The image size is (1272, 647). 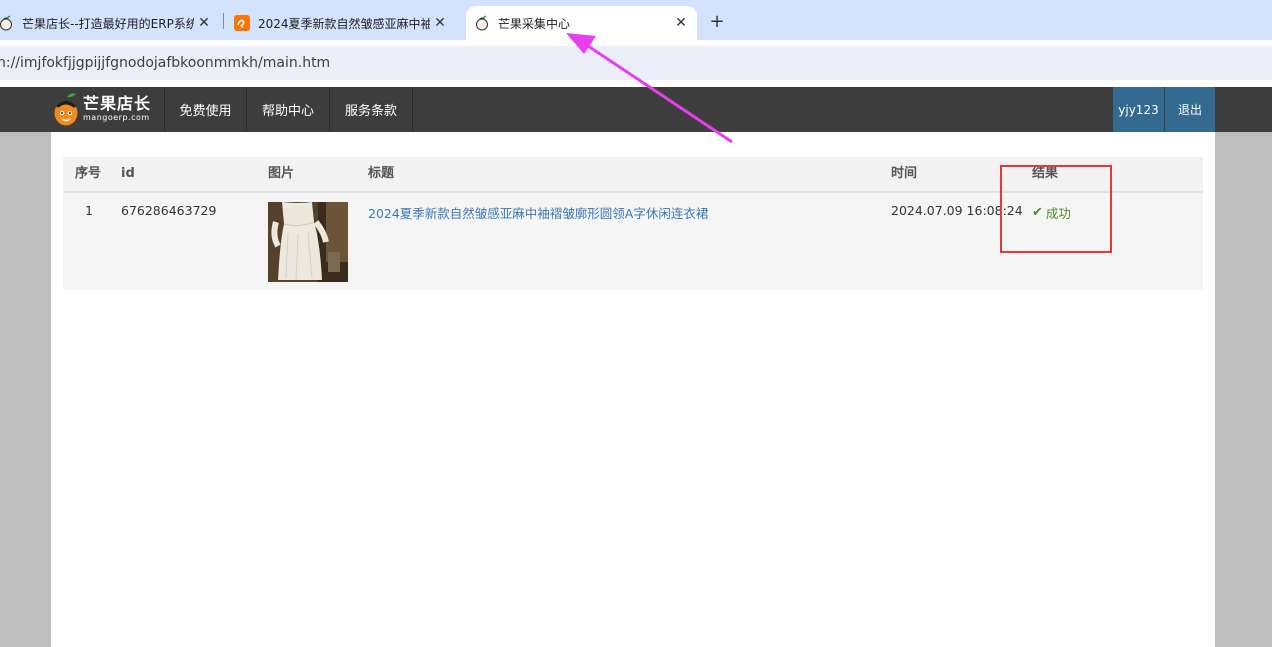 I want to click on 1688-favicon-icon, so click(x=242, y=23).